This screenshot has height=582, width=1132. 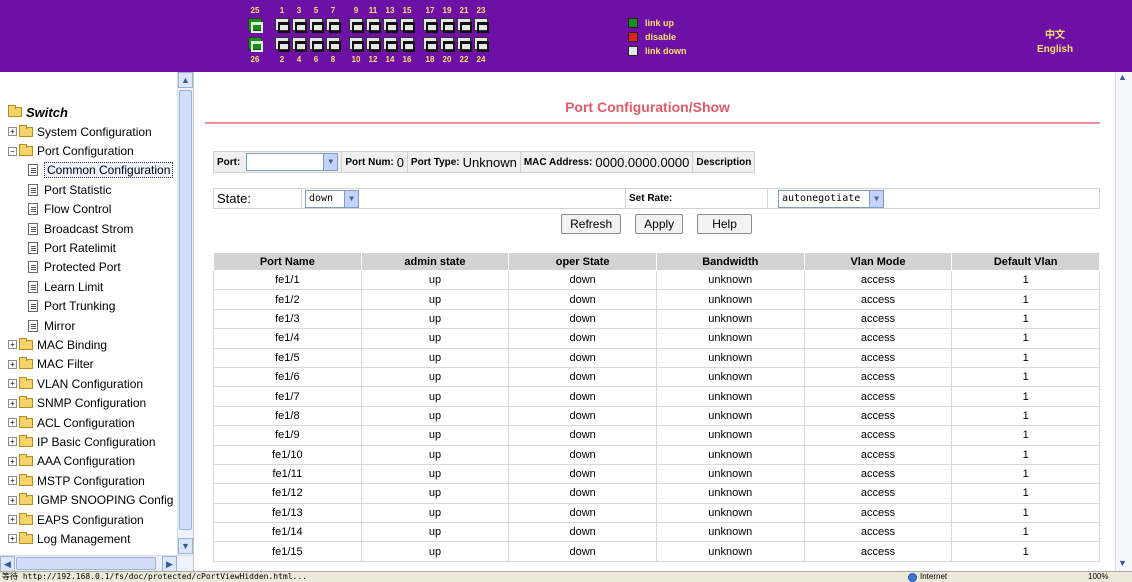 What do you see at coordinates (299, 44) in the screenshot?
I see `port-4-icon` at bounding box center [299, 44].